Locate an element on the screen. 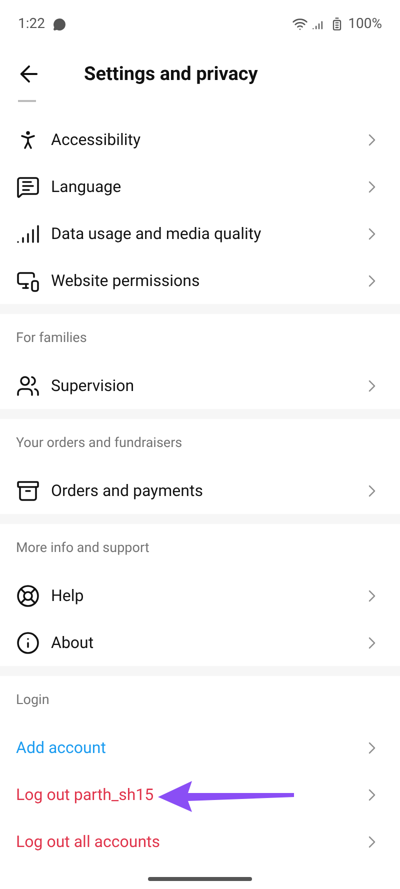 This screenshot has width=400, height=889. row-label: Supervision is located at coordinates (92, 385).